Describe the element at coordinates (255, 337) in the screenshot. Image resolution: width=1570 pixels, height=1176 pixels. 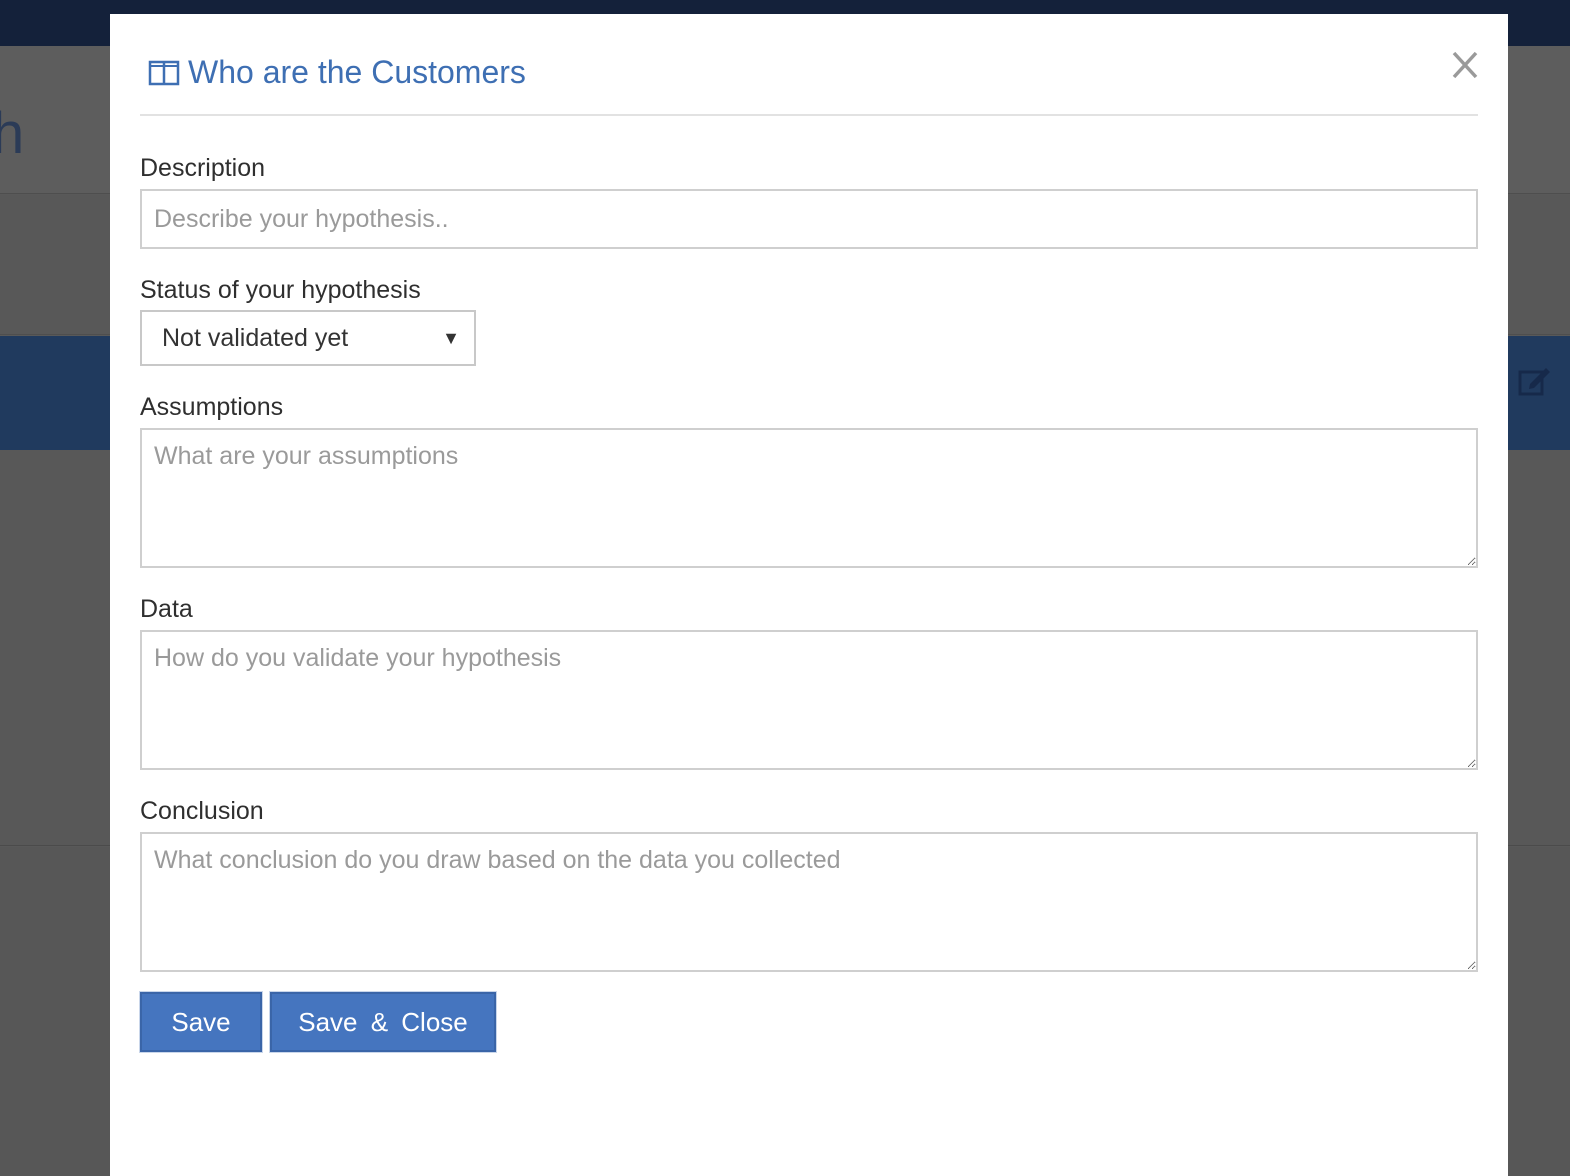
I see `status-select-value: Not validated yet` at that location.